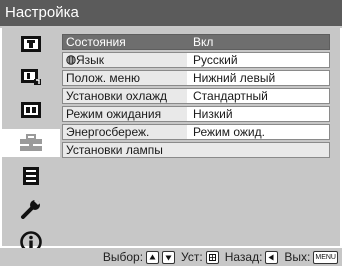 The width and height of the screenshot is (342, 266). I want to click on up-arrow-key-icon, so click(153, 257).